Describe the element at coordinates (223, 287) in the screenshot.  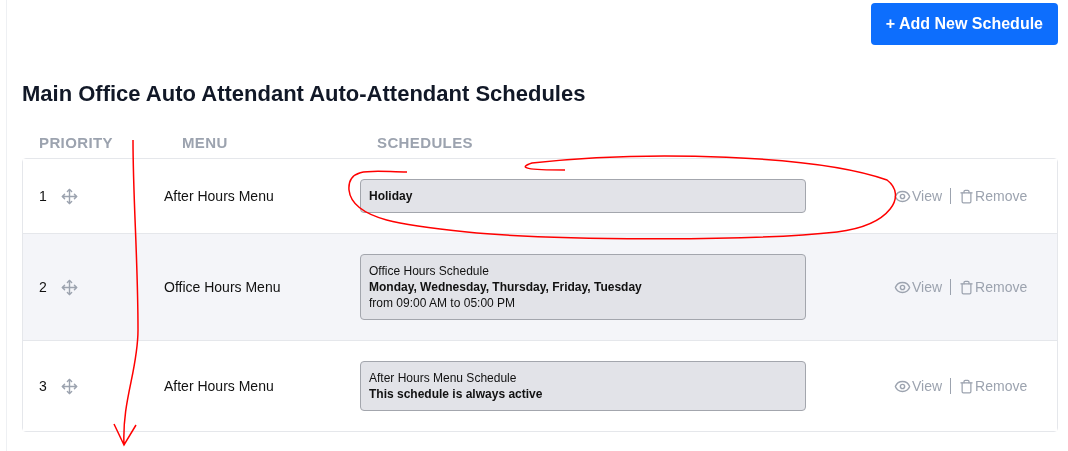
I see `menu-name: Office Hours Menu` at that location.